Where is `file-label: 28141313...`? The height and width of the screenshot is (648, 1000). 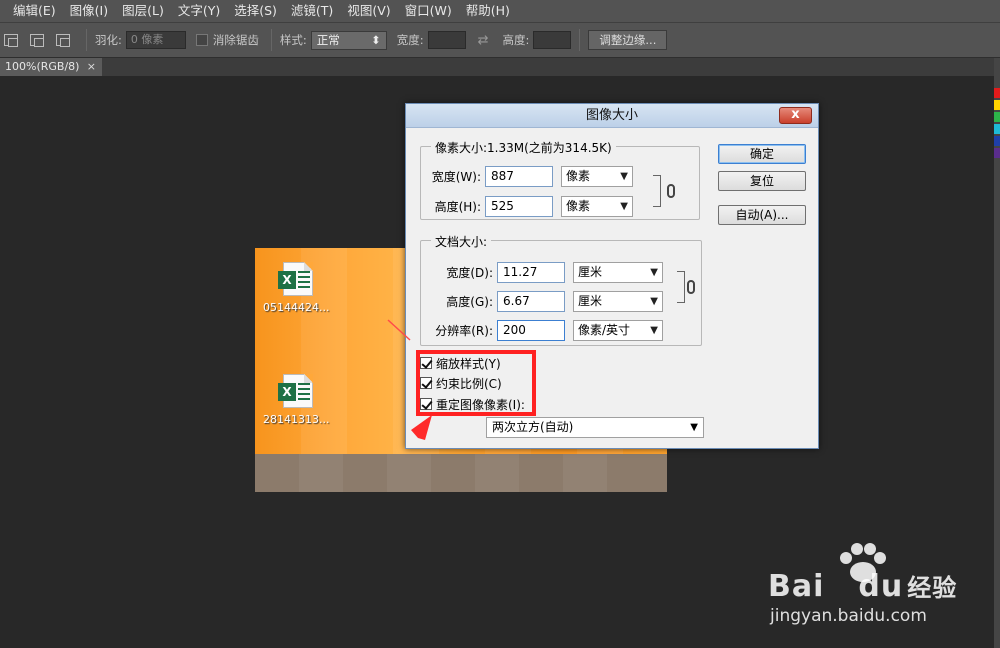
file-label: 28141313... is located at coordinates (296, 419).